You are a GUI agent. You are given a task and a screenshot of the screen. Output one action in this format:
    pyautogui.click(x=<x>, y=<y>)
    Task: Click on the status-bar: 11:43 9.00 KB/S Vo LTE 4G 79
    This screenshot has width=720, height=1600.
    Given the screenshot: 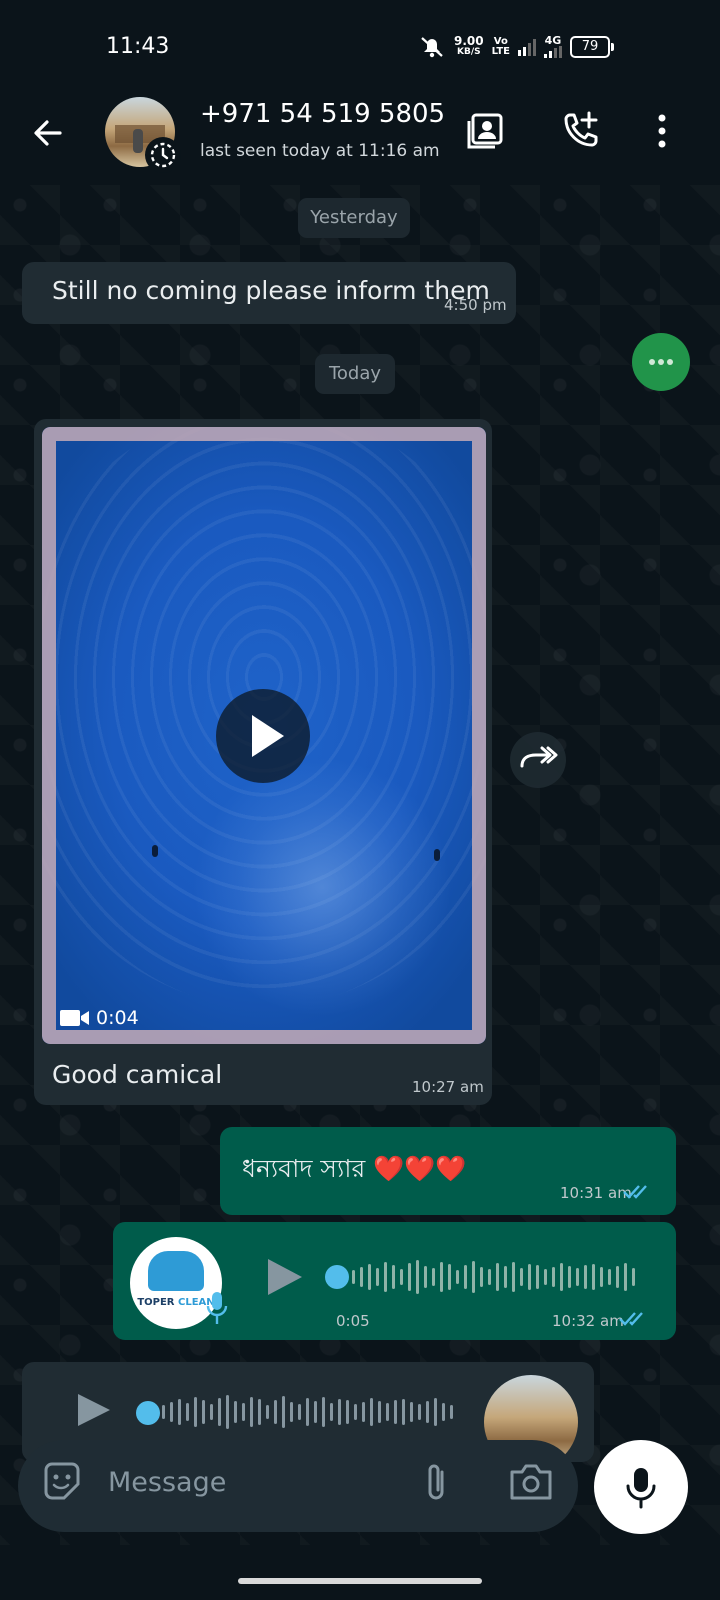 What is the action you would take?
    pyautogui.click(x=360, y=47)
    